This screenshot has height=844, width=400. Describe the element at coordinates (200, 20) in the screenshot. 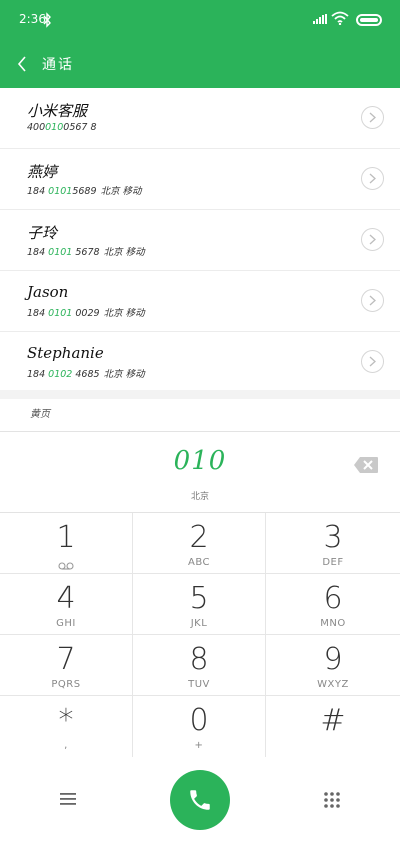

I see `status-bar: 2:36` at that location.